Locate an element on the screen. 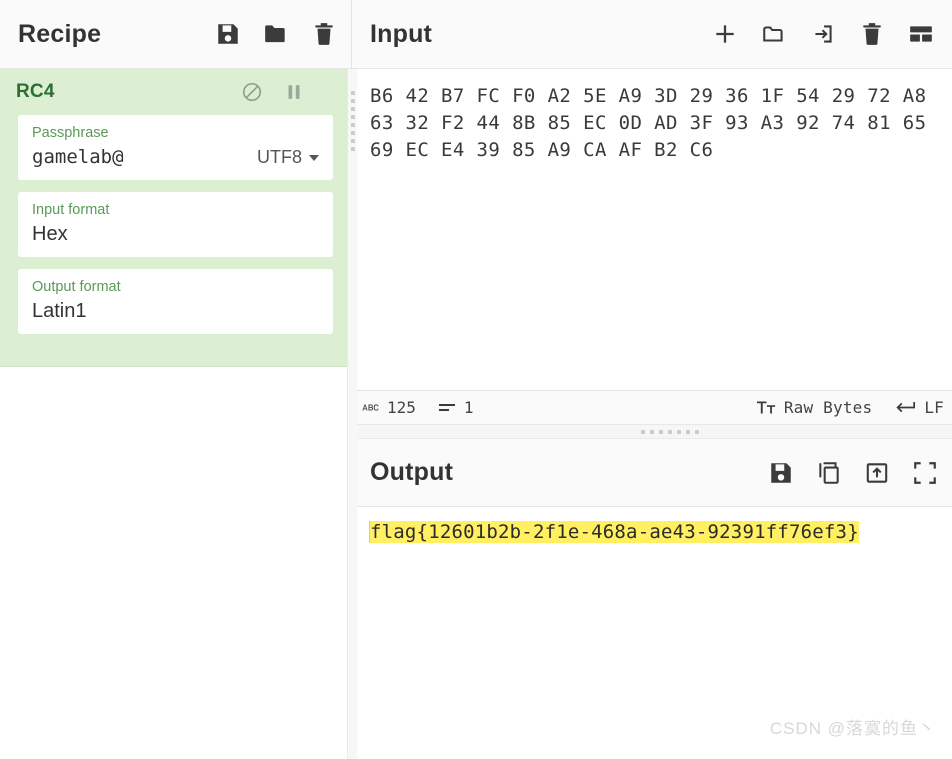 Image resolution: width=952 pixels, height=759 pixels. operation-title: RC4 is located at coordinates (35, 91).